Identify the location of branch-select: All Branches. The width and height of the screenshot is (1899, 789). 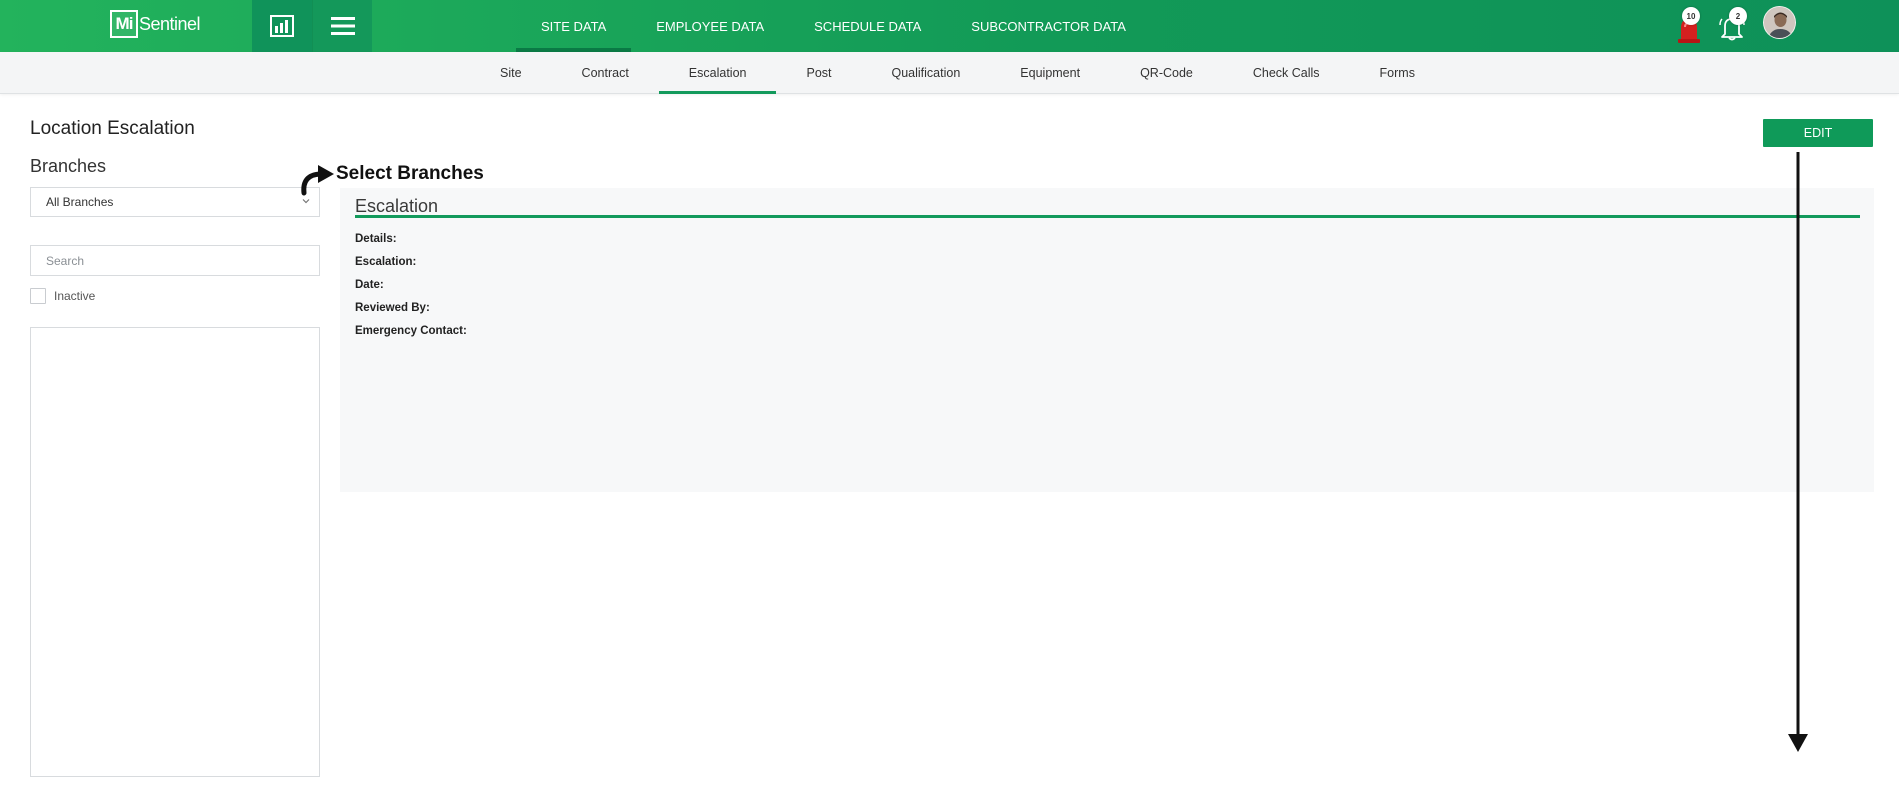
(175, 202).